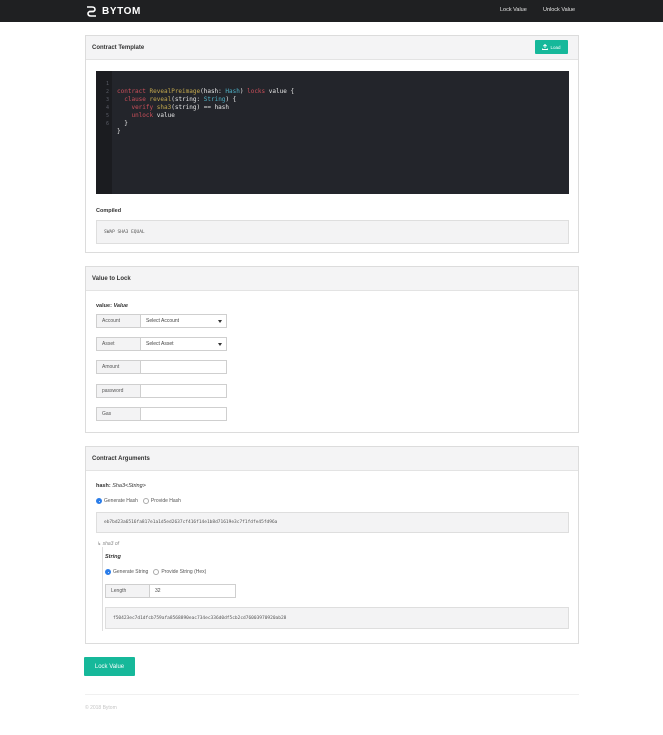 The width and height of the screenshot is (663, 735). Describe the element at coordinates (104, 306) in the screenshot. I see `value-param-name: value:` at that location.